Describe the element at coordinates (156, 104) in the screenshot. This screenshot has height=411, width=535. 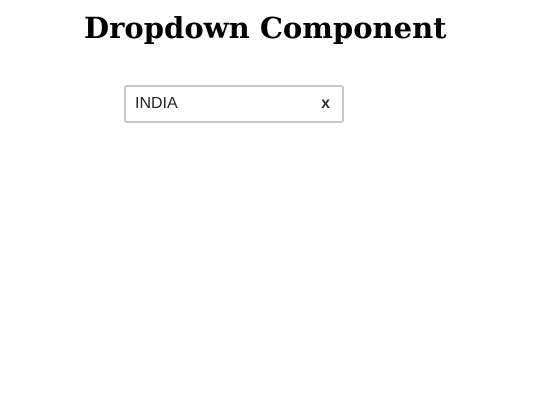
I see `dropdown-selected-value: INDIA` at that location.